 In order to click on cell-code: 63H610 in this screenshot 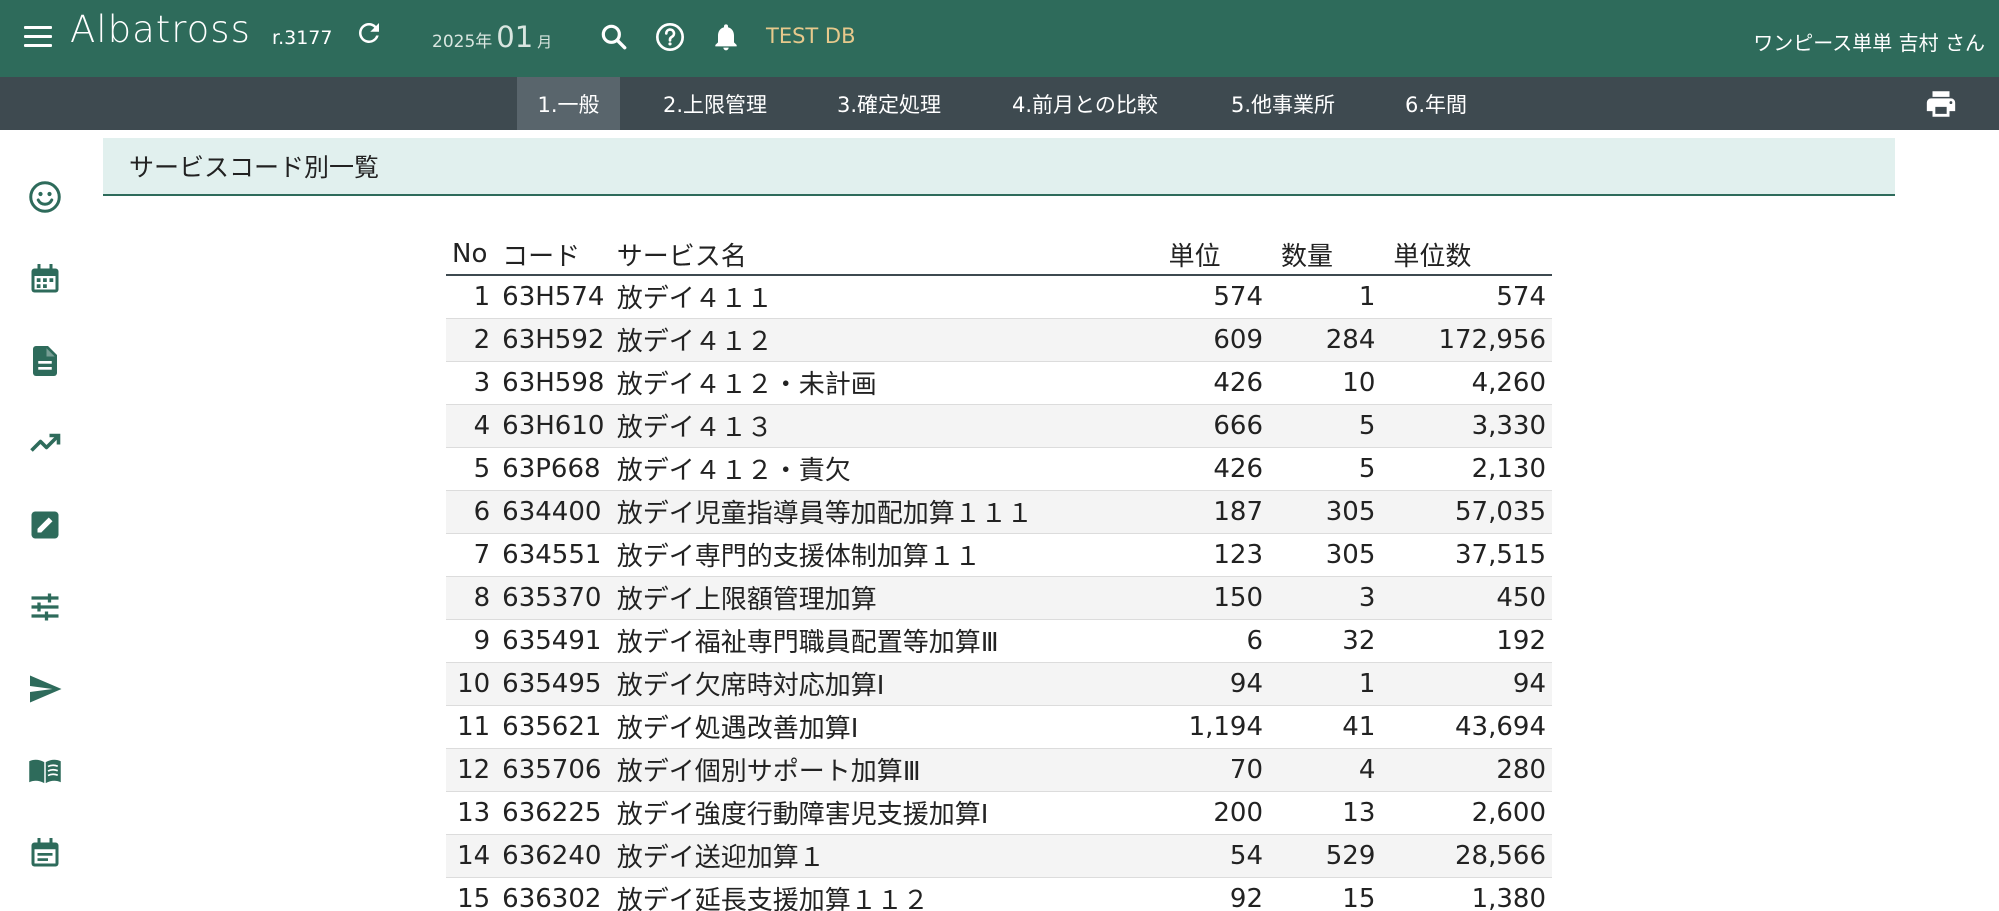, I will do `click(553, 426)`.